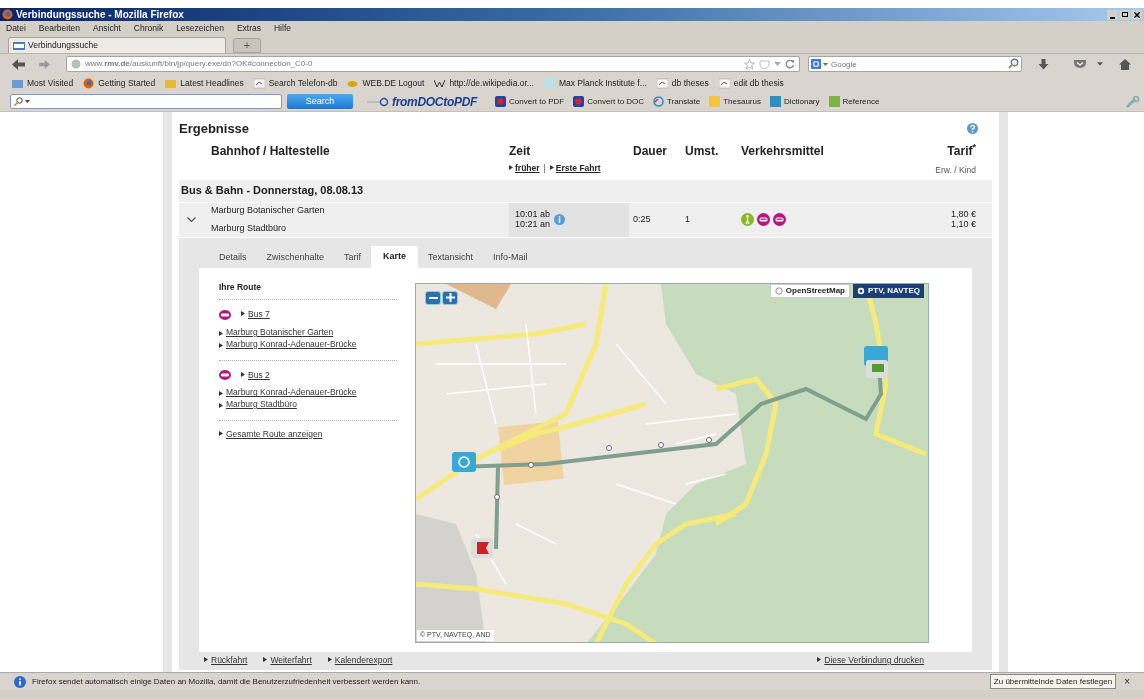 This screenshot has height=699, width=1144. I want to click on print-link: Diese Verbindung drucken, so click(874, 660).